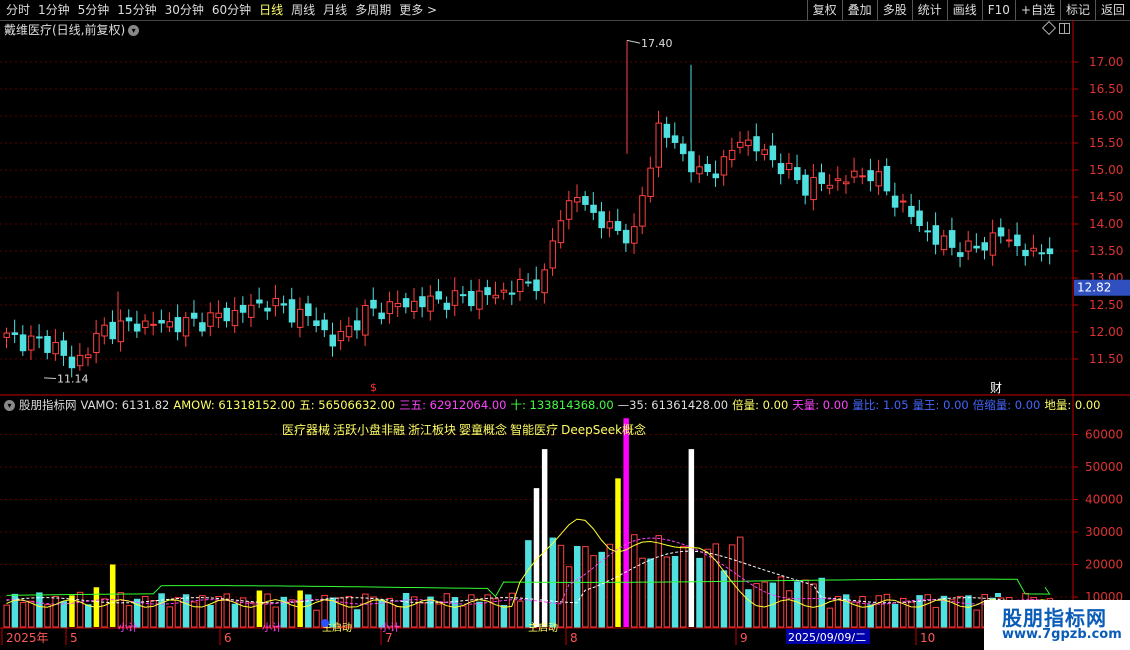 The width and height of the screenshot is (1130, 650). I want to click on date-label-1: 5, so click(74, 638).